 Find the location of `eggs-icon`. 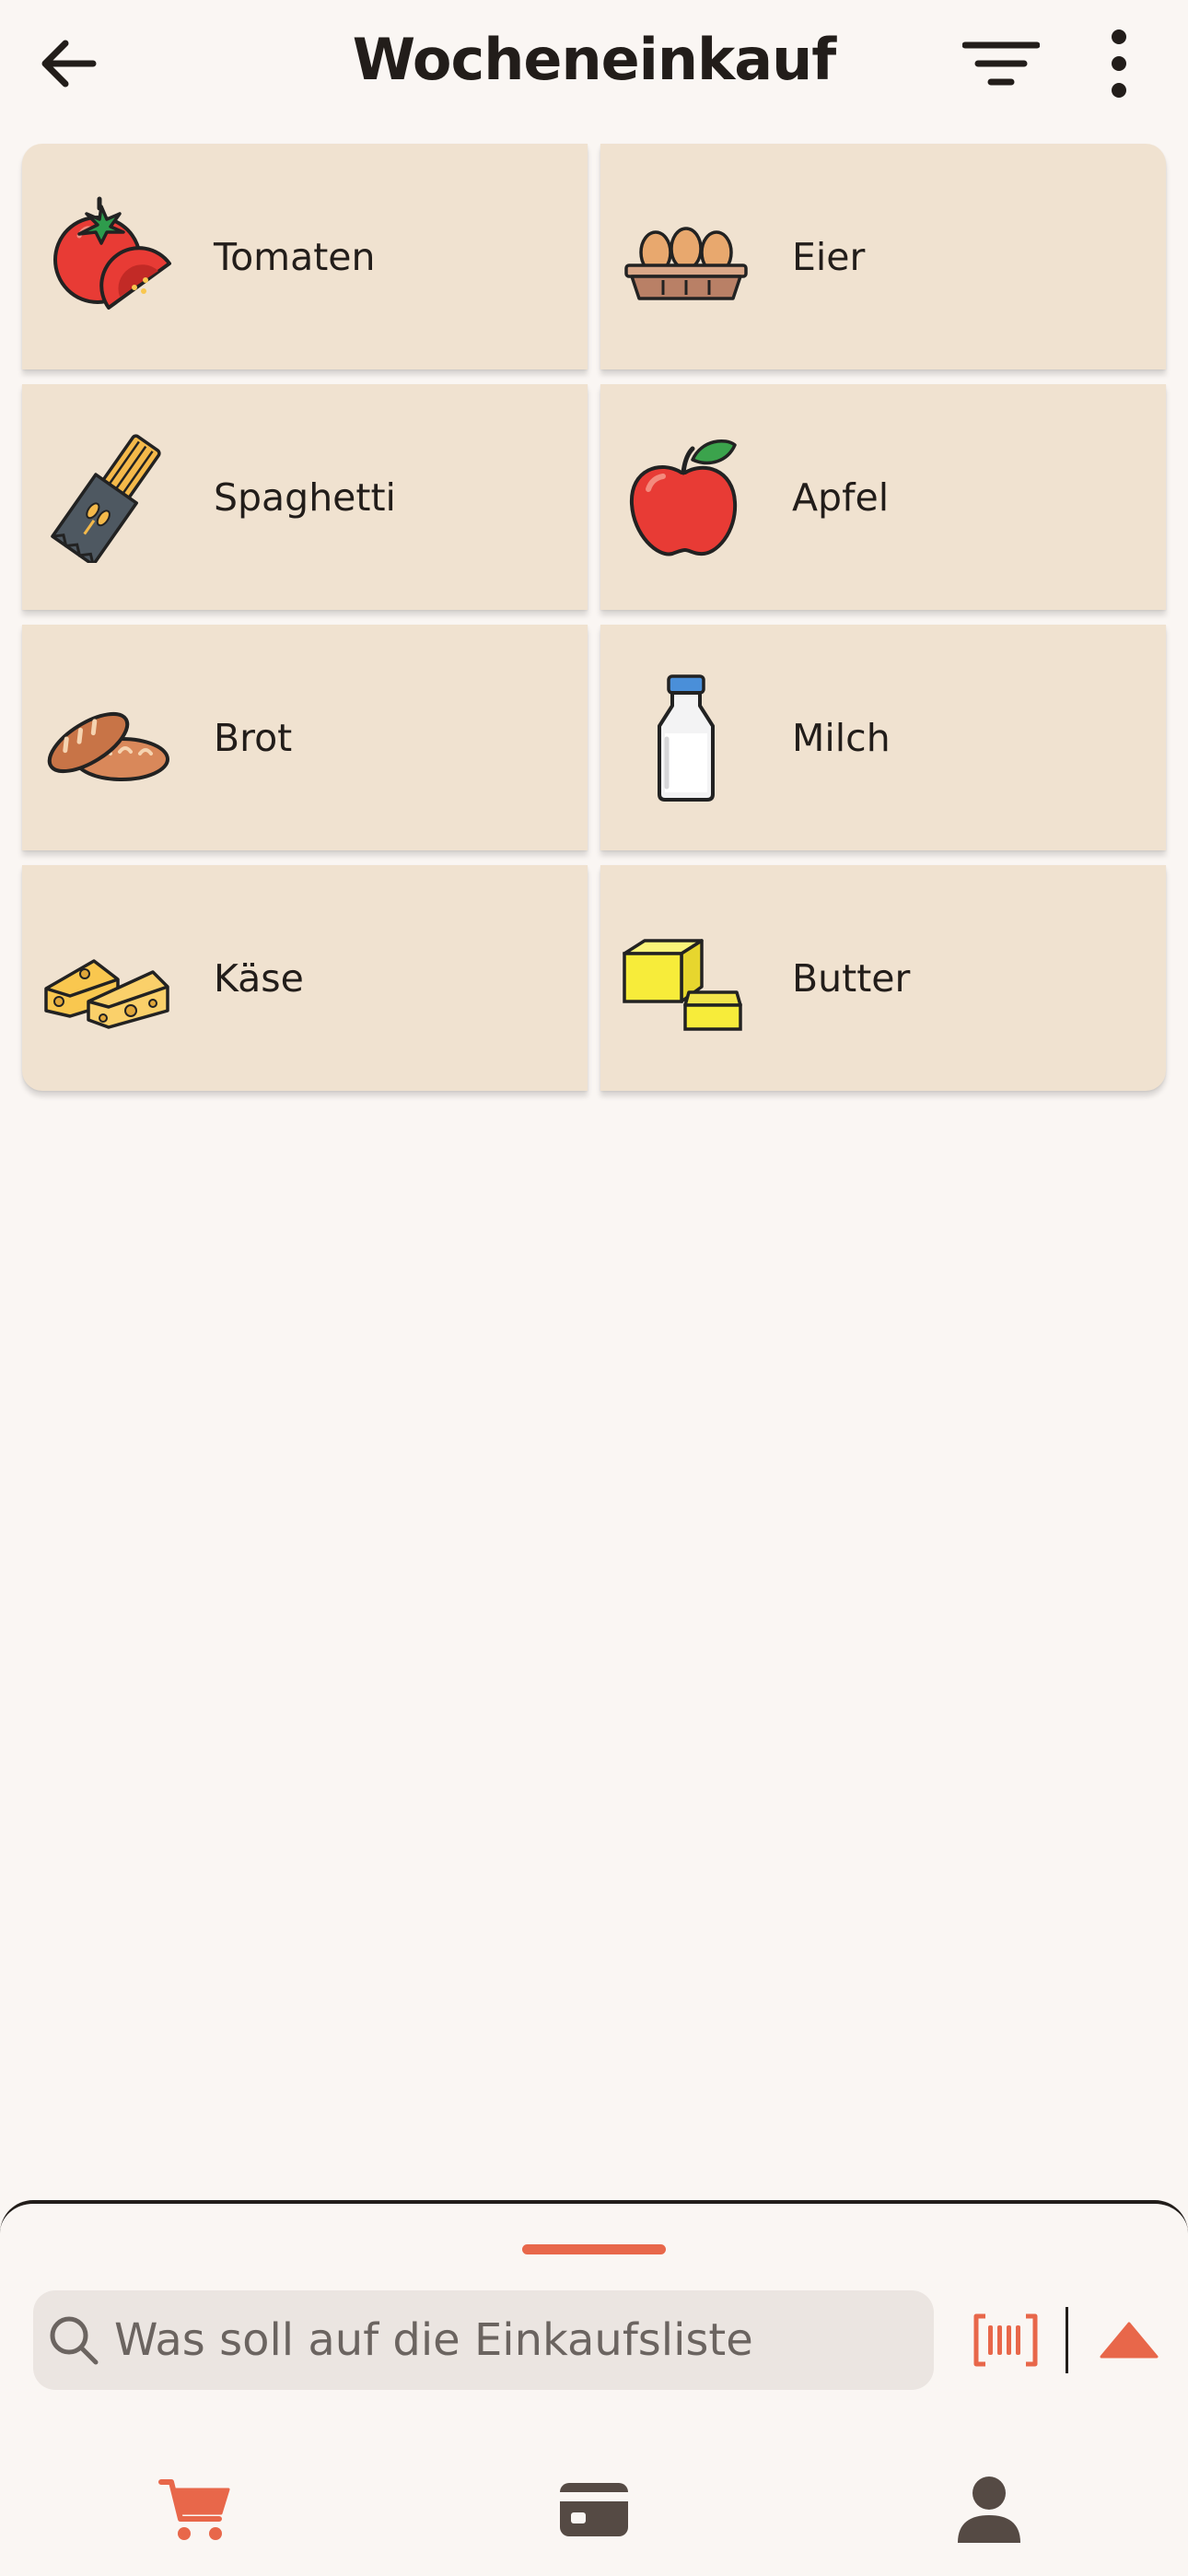

eggs-icon is located at coordinates (686, 257).